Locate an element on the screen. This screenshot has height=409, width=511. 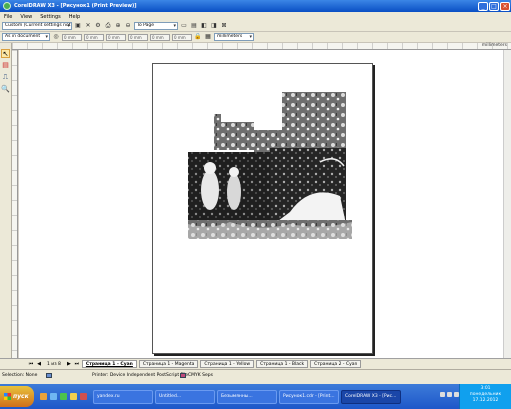
page-counter: 1 из 8 is located at coordinates (54, 364).